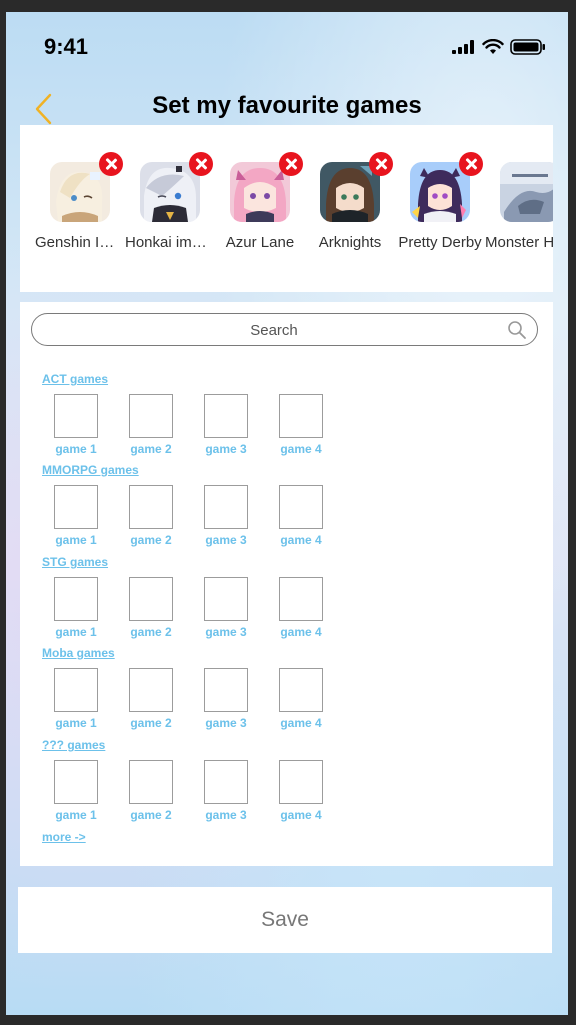  What do you see at coordinates (75, 379) in the screenshot?
I see `section-title: ACT games` at bounding box center [75, 379].